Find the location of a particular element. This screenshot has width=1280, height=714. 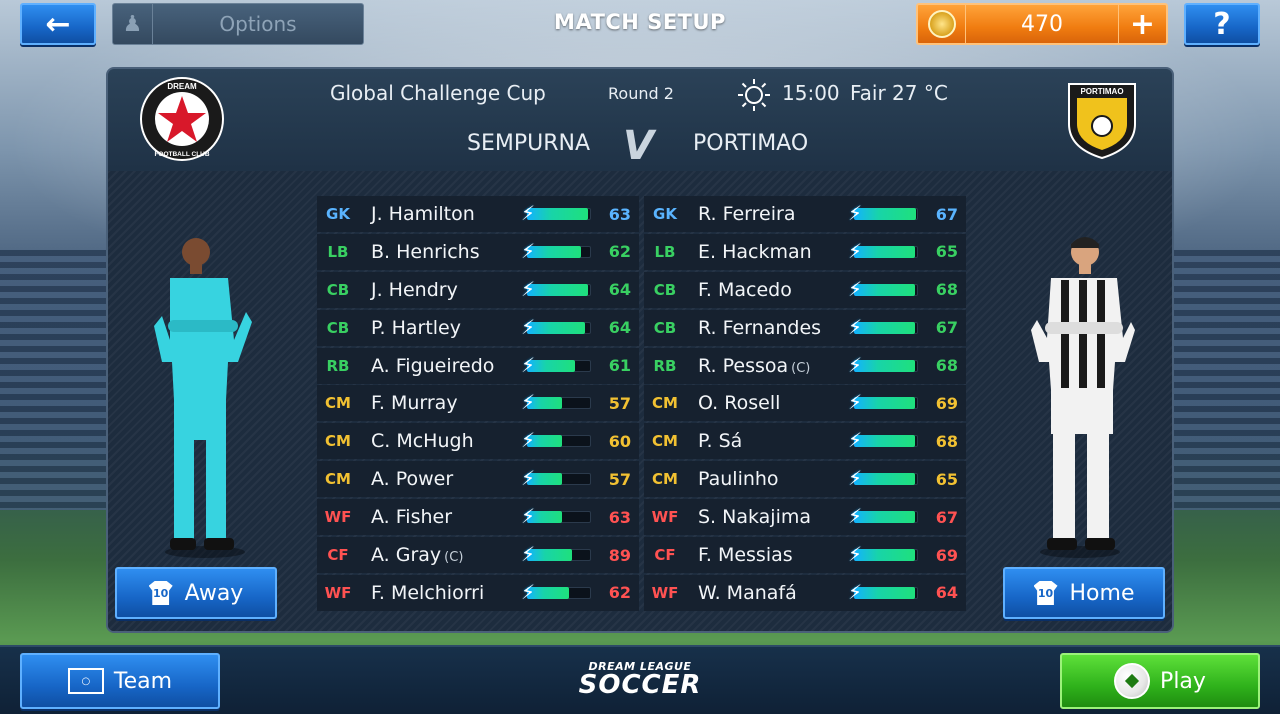

player-name: R. Ferreira is located at coordinates (766, 214).